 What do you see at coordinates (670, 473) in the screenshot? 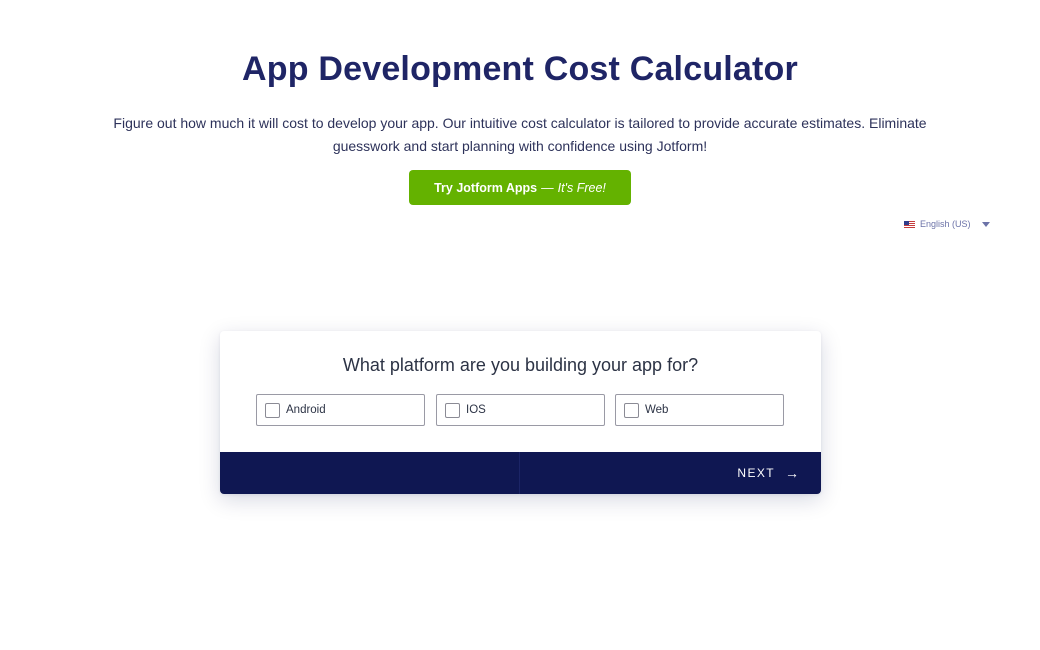
I see `next-button: NEXT →` at bounding box center [670, 473].